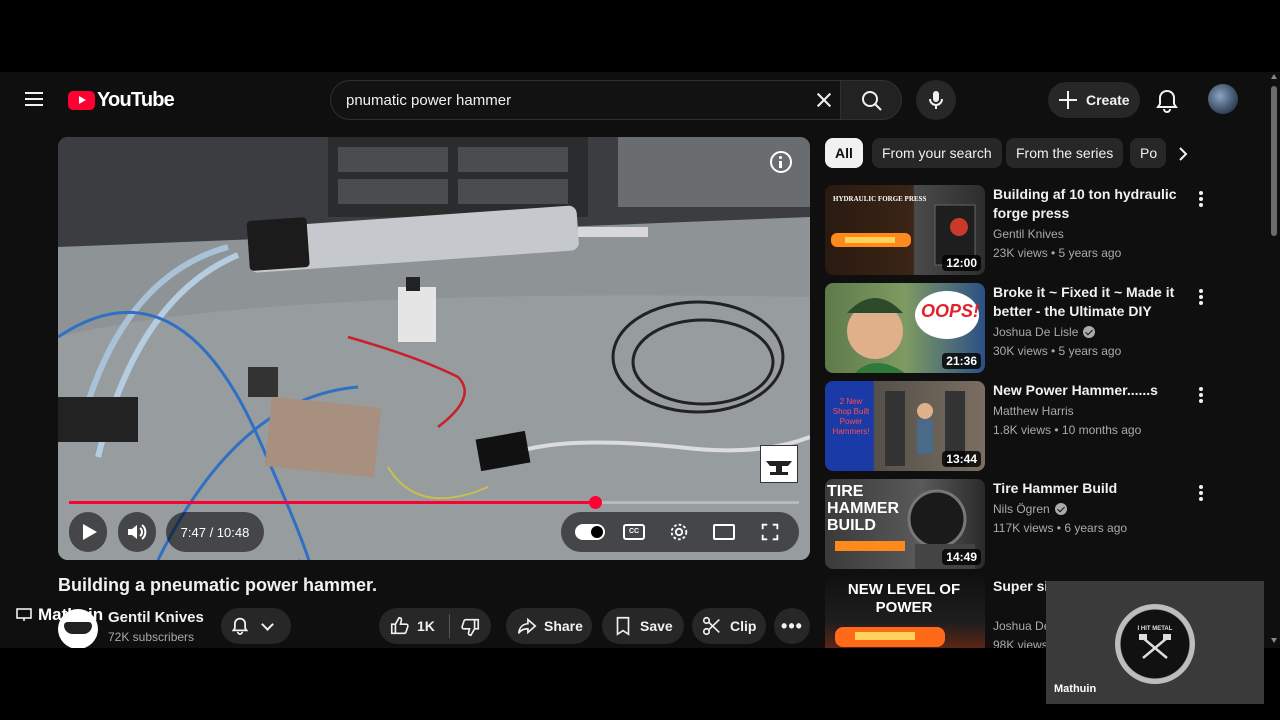 The image size is (1280, 720). Describe the element at coordinates (905, 230) in the screenshot. I see `video-thumbnail: HYDRAULIC FORGE PRESS 12:00` at that location.